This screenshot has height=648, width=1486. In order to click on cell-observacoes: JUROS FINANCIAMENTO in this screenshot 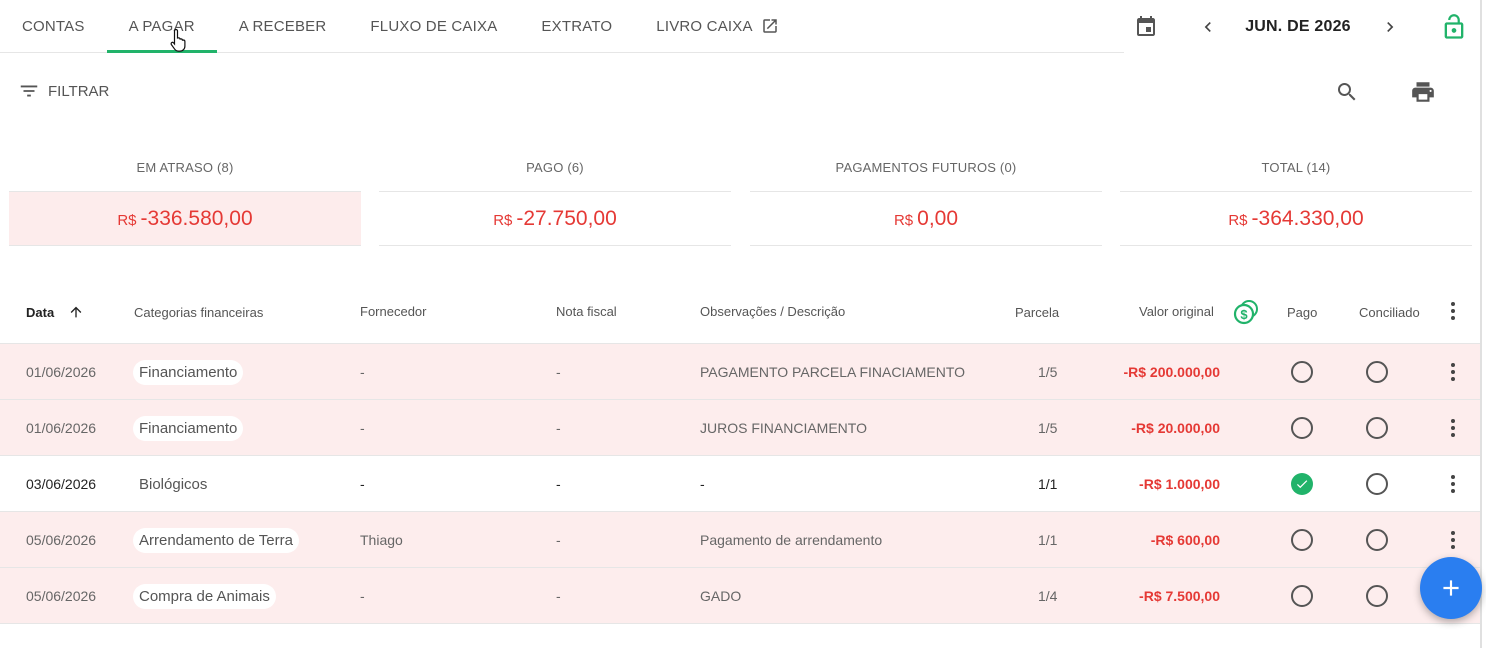, I will do `click(783, 428)`.